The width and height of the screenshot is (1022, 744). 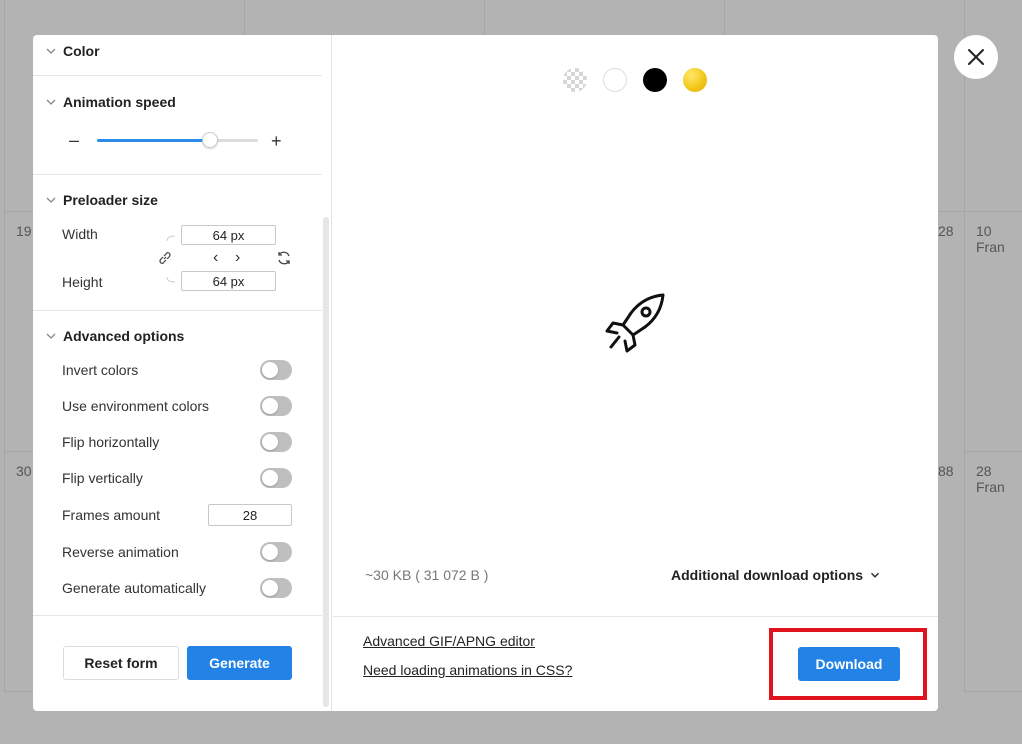 I want to click on generate-automatically-label: Generate automatically, so click(x=134, y=588).